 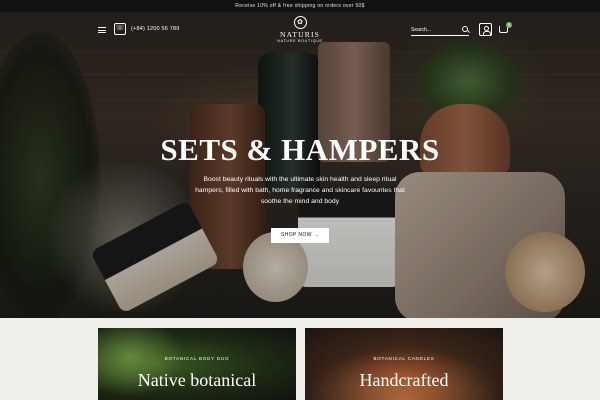 What do you see at coordinates (102, 30) in the screenshot?
I see `hamburger-menu-icon` at bounding box center [102, 30].